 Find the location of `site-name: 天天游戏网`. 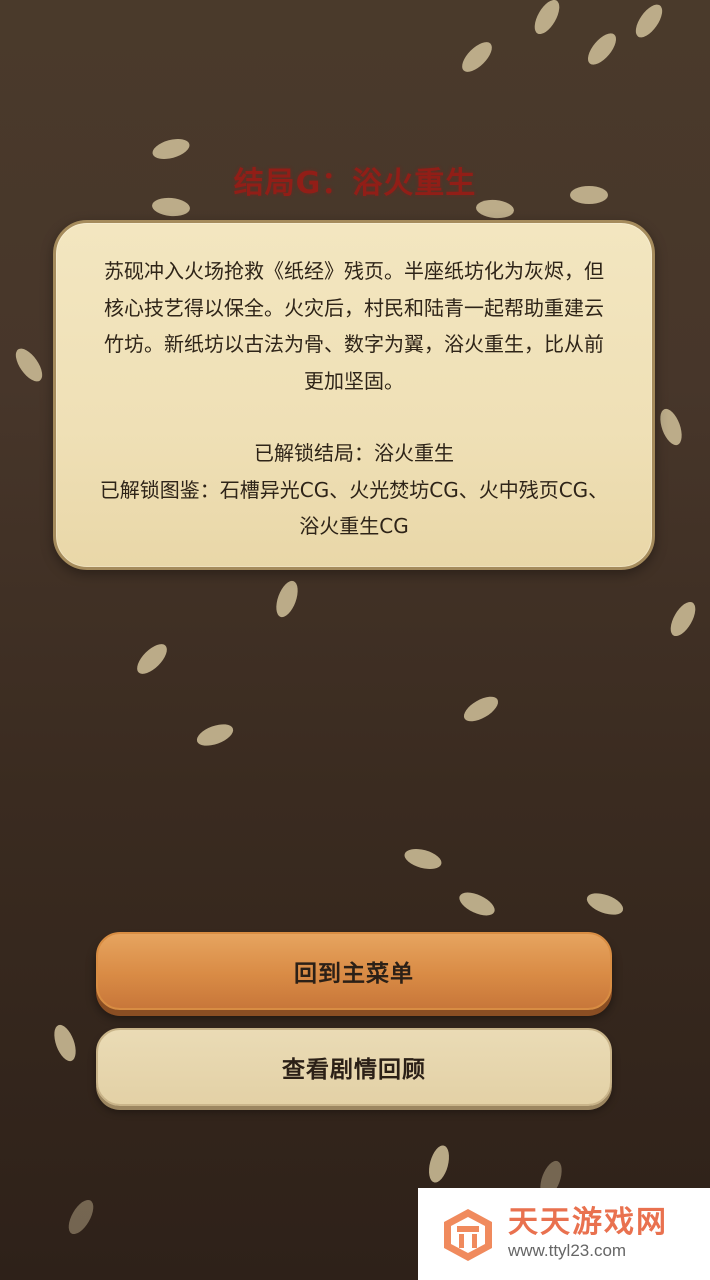

site-name: 天天游戏网 is located at coordinates (588, 1222).